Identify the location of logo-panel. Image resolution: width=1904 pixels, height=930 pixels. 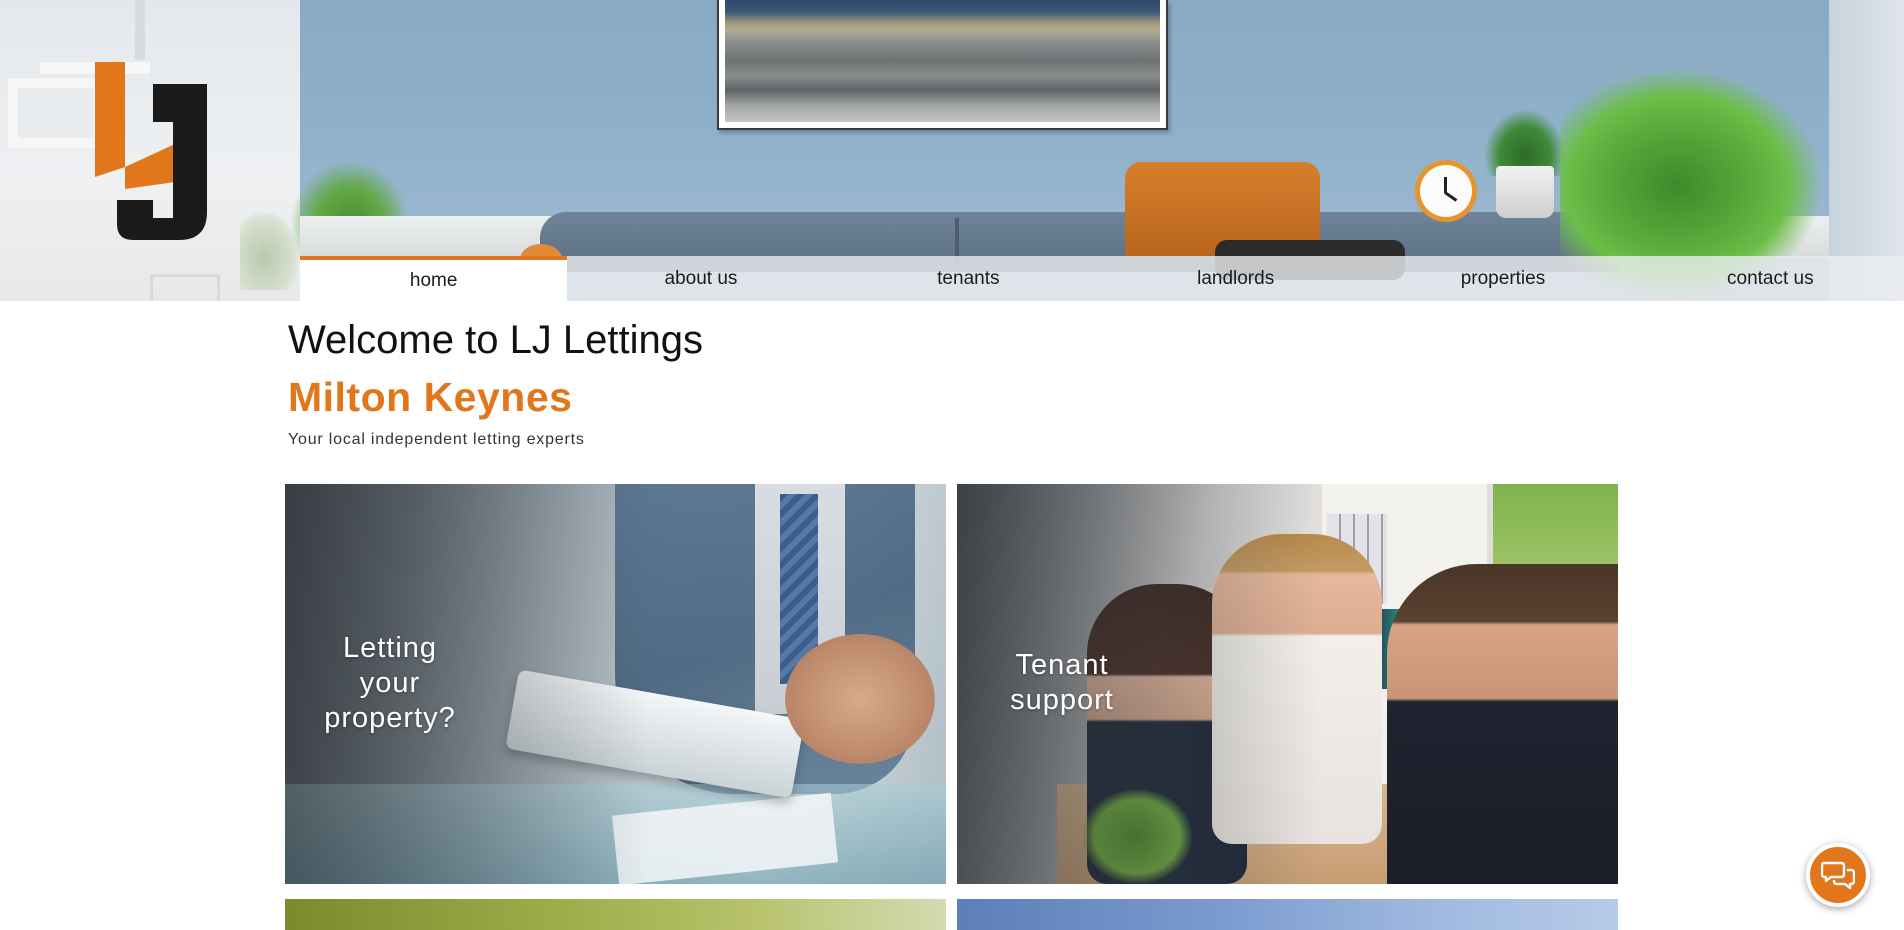
(150, 150).